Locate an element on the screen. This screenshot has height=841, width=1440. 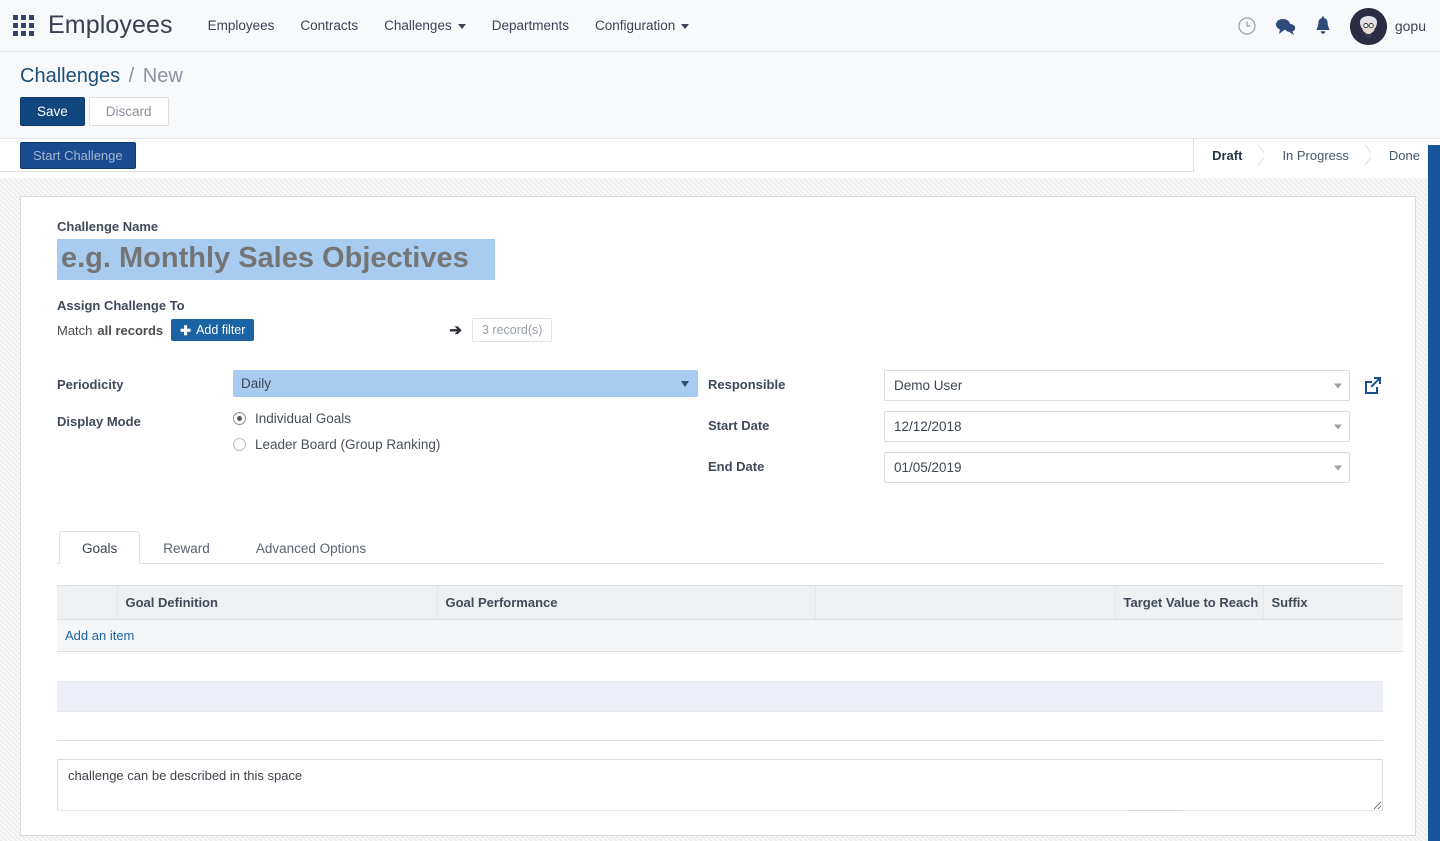
assign-challenge-to-label: Assign Challenge To is located at coordinates (121, 305).